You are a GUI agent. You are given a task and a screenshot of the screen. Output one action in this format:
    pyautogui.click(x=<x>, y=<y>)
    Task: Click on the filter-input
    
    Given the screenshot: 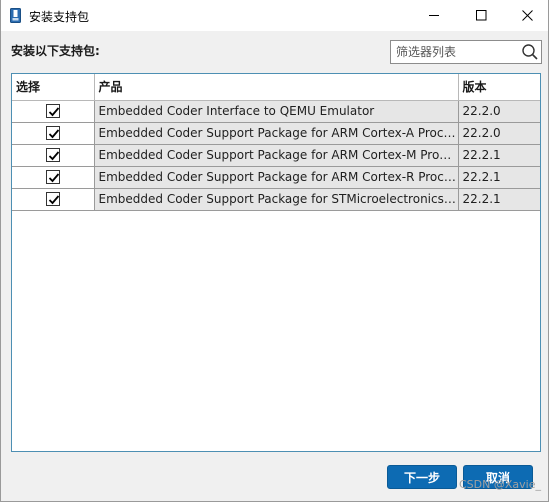 What is the action you would take?
    pyautogui.click(x=455, y=52)
    